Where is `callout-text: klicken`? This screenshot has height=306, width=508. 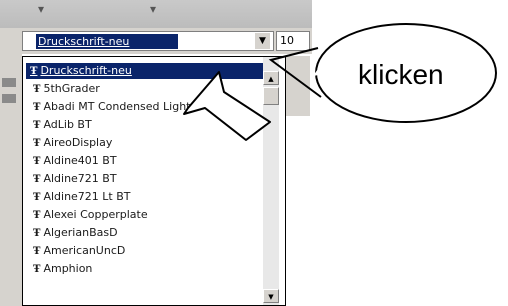
callout-text: klicken is located at coordinates (401, 74).